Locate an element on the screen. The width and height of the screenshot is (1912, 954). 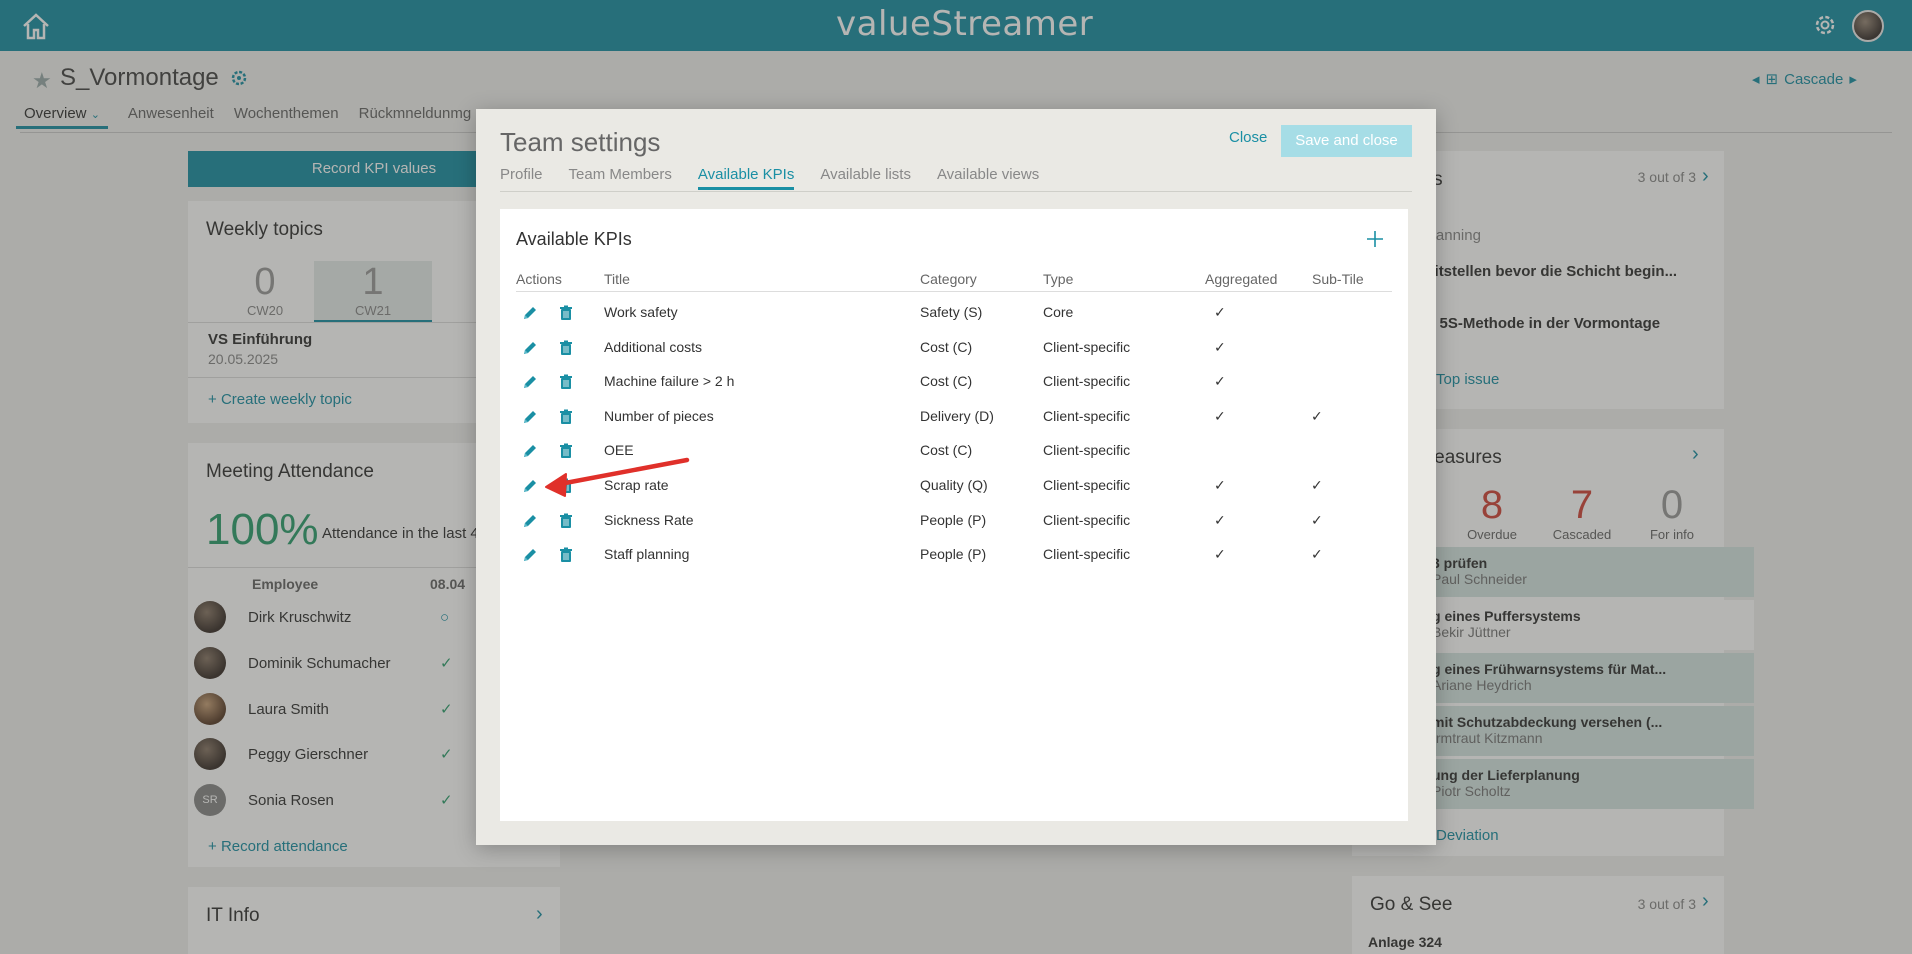
kpi-category: Delivery (D) is located at coordinates (957, 415).